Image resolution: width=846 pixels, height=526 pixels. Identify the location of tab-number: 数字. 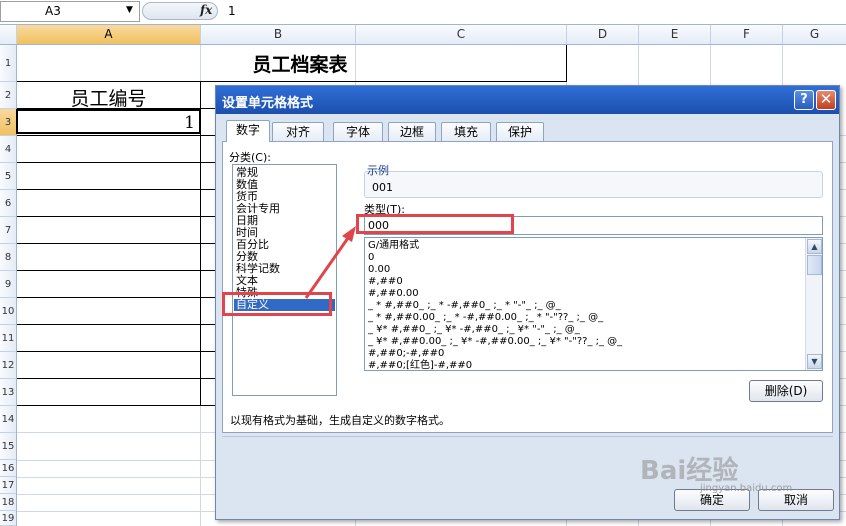
(248, 131).